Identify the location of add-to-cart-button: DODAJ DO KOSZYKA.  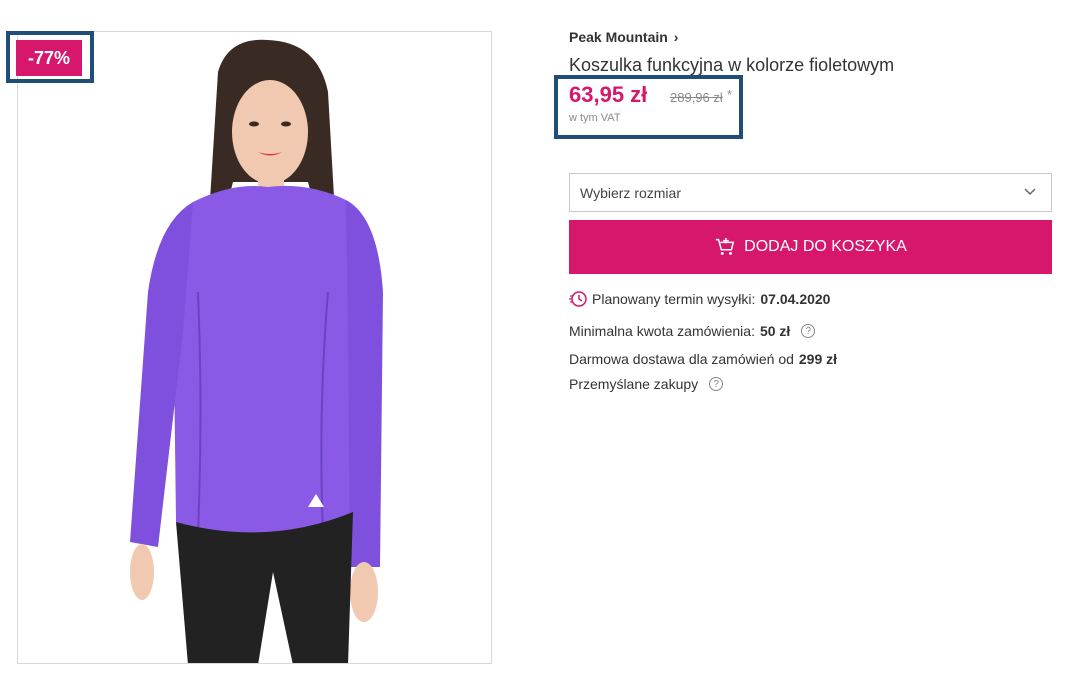
(810, 247).